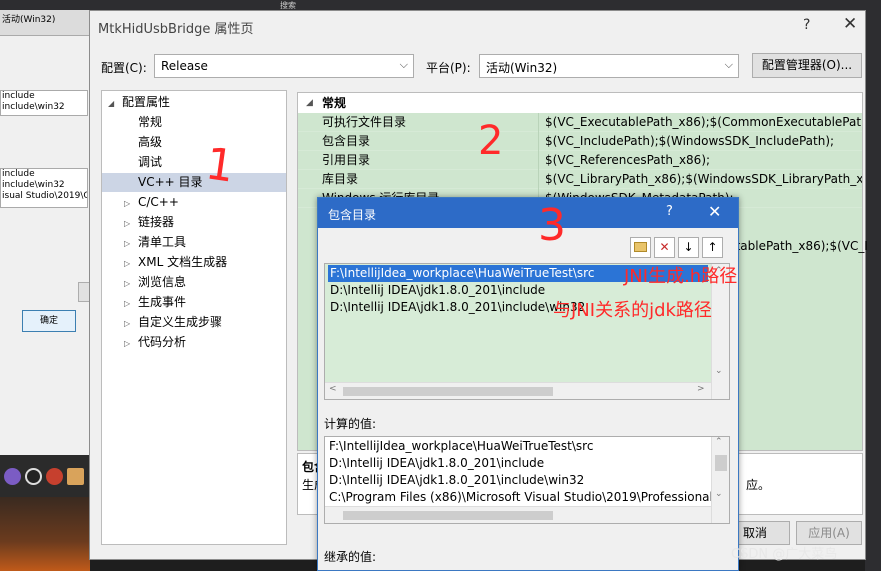  I want to click on vs-icon, so click(12, 476).